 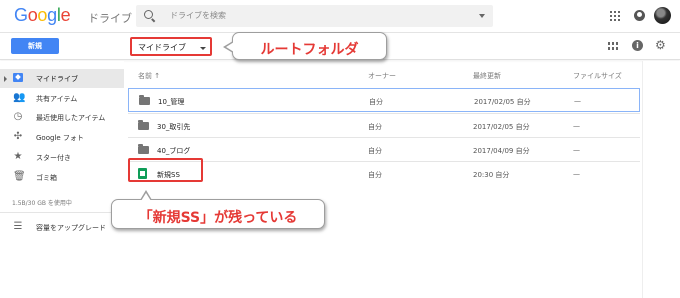 What do you see at coordinates (615, 16) in the screenshot?
I see `apps-icon` at bounding box center [615, 16].